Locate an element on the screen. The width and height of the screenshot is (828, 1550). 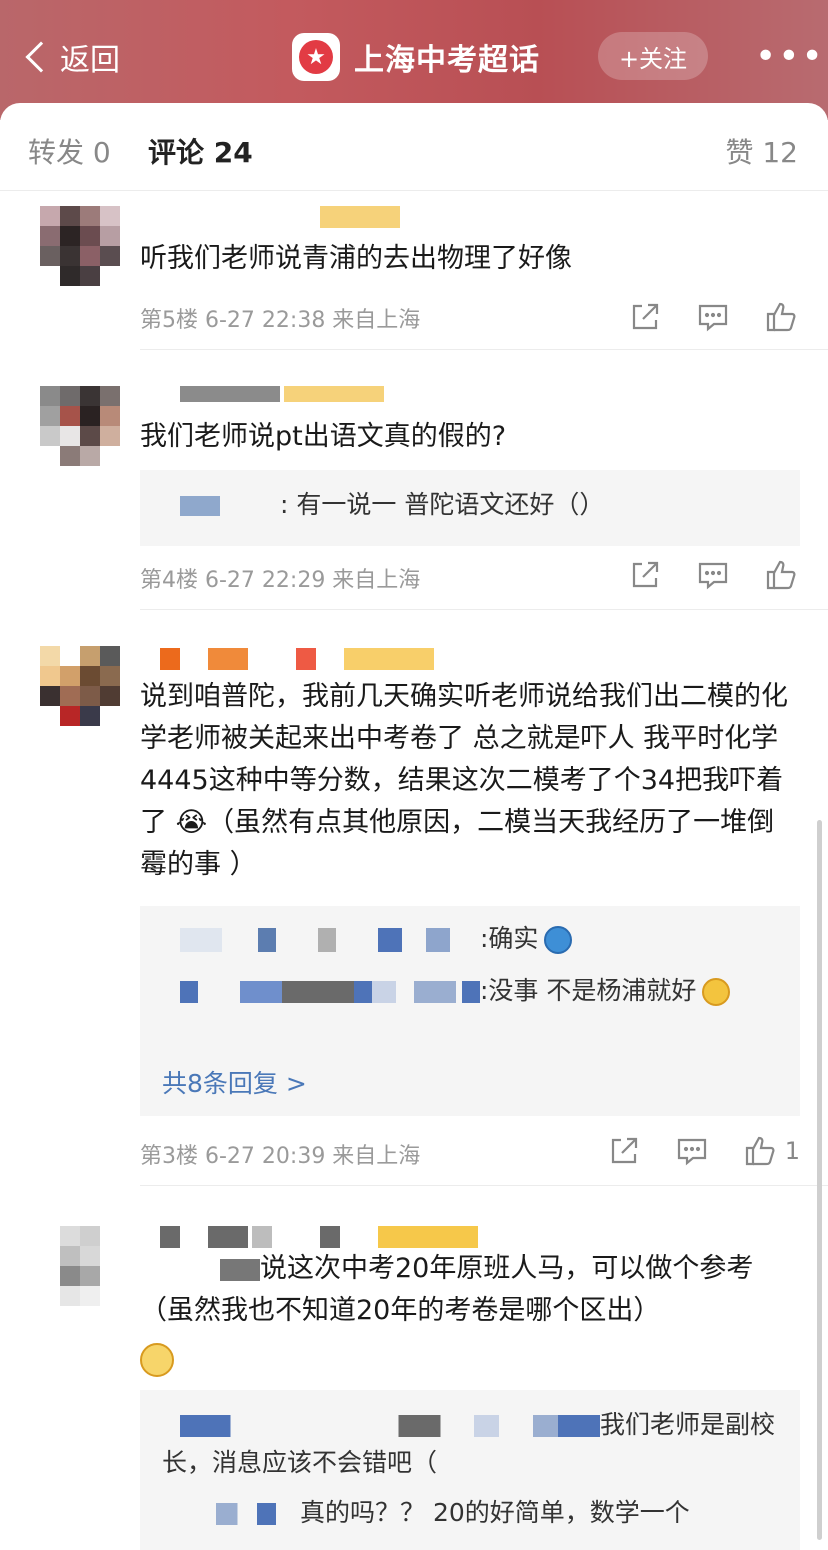
comment-meta: 第5楼 6-27 22:38 来自上海 is located at coordinates (280, 320).